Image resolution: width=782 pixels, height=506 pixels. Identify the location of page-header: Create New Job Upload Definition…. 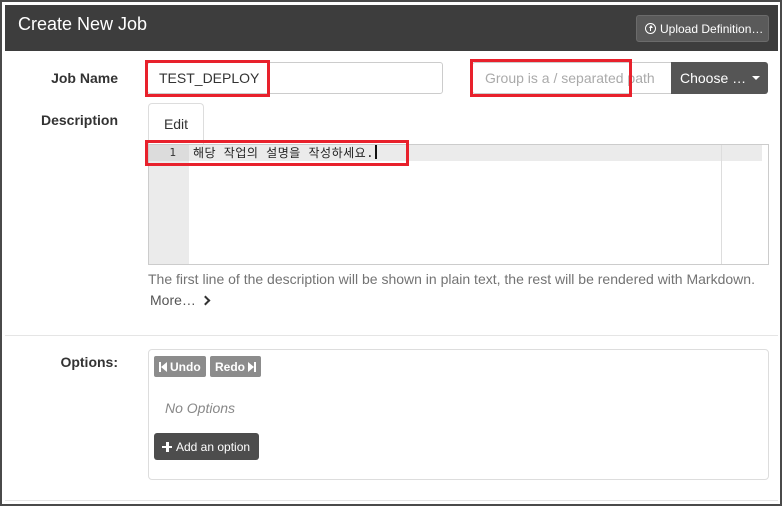
(391, 28).